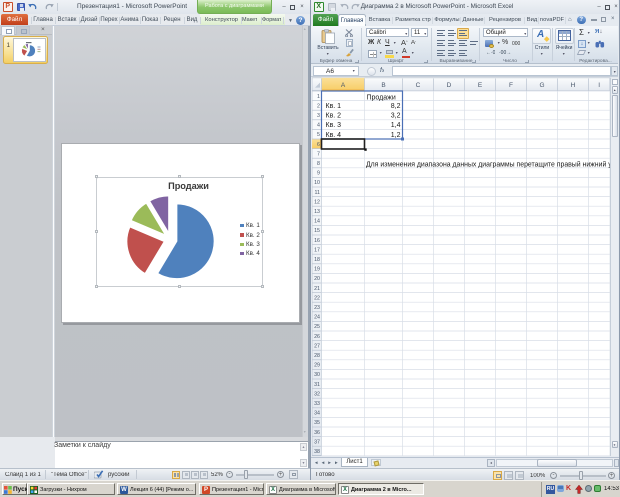 Image resolution: width=620 pixels, height=497 pixels. I want to click on svg-text: Кв. 1, so click(334, 106).